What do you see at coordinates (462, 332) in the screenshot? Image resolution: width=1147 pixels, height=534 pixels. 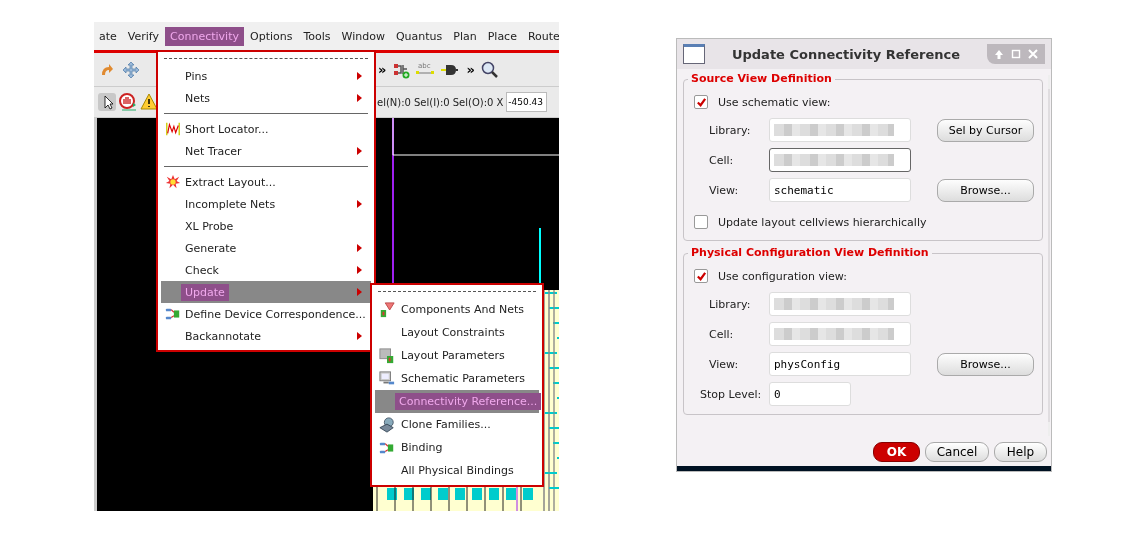 I see `menu-item: Layout Constraints` at bounding box center [462, 332].